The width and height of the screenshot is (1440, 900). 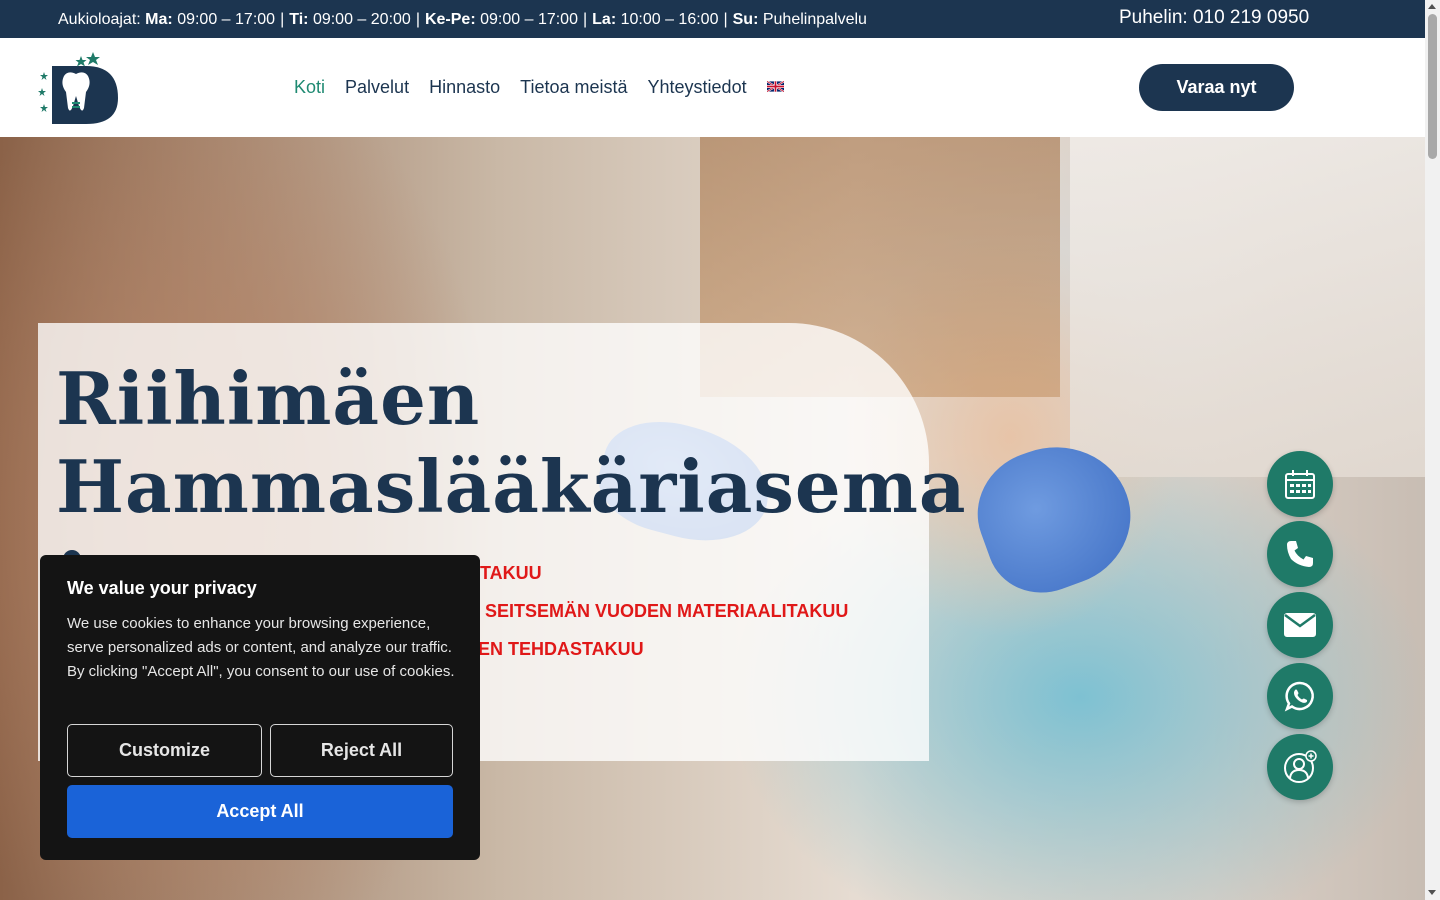 I want to click on booking-fab-button, so click(x=1300, y=484).